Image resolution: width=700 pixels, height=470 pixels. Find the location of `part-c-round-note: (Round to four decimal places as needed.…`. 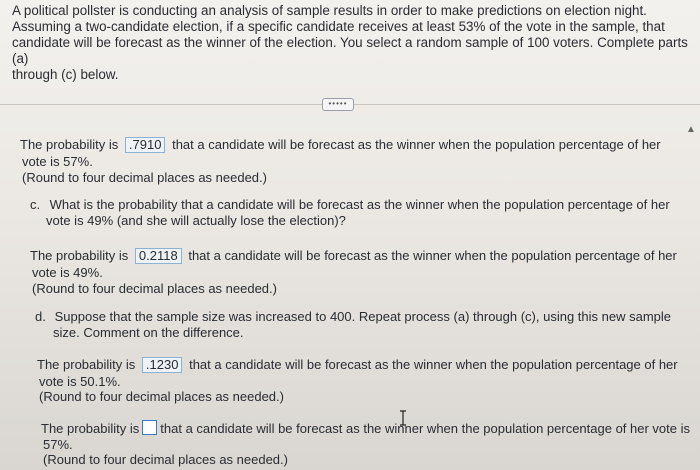

part-c-round-note: (Round to four decimal places as needed.… is located at coordinates (154, 288).